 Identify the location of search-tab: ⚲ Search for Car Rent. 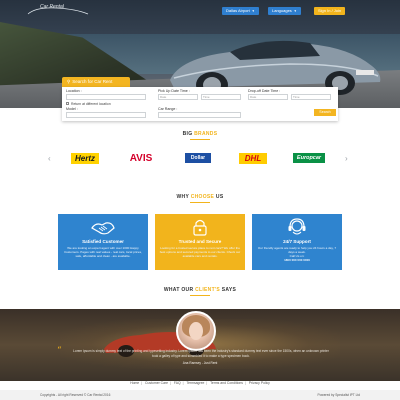
(96, 82).